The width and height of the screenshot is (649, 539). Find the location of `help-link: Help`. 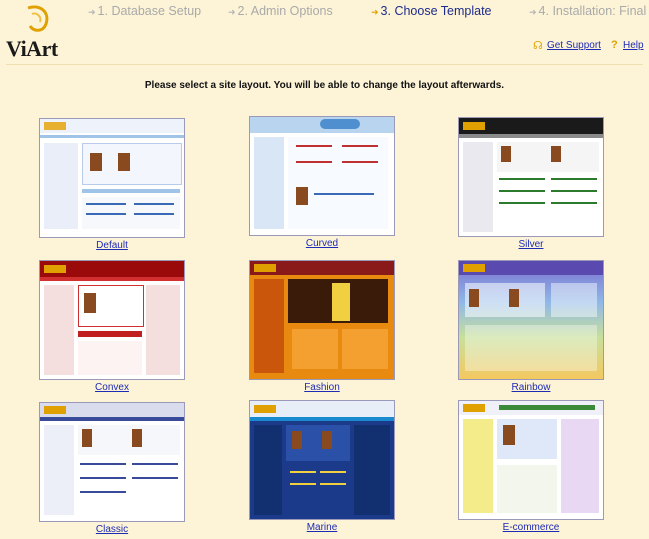

help-link: Help is located at coordinates (633, 45).